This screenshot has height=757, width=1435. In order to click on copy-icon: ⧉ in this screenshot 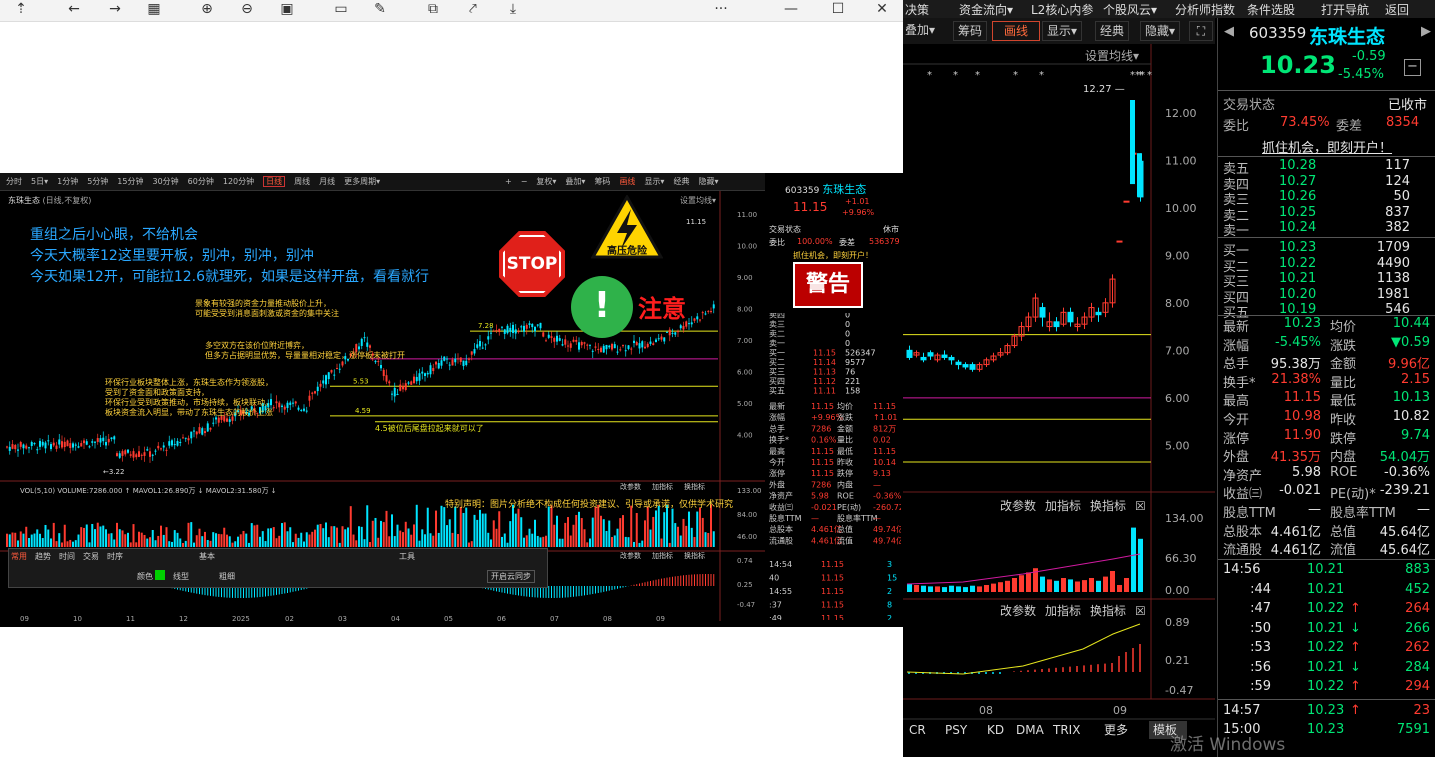, I will do `click(433, 10)`.